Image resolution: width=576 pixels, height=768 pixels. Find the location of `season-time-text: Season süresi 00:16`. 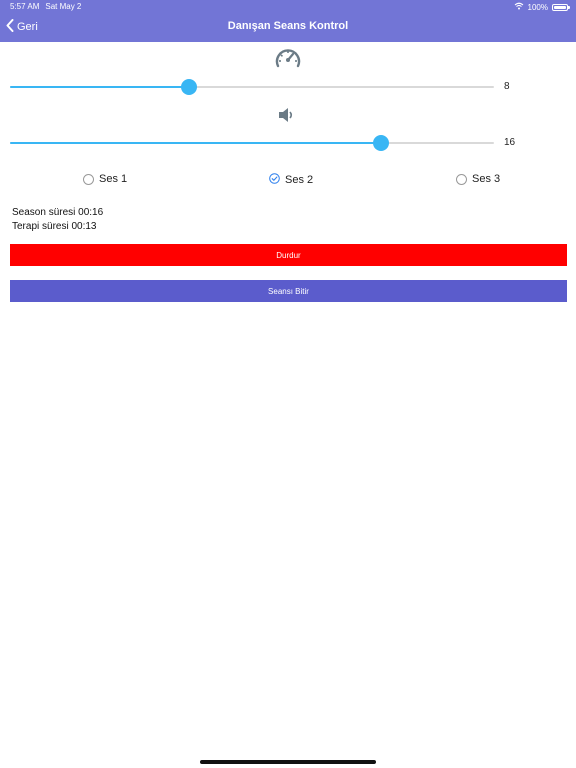

season-time-text: Season süresi 00:16 is located at coordinates (58, 212).